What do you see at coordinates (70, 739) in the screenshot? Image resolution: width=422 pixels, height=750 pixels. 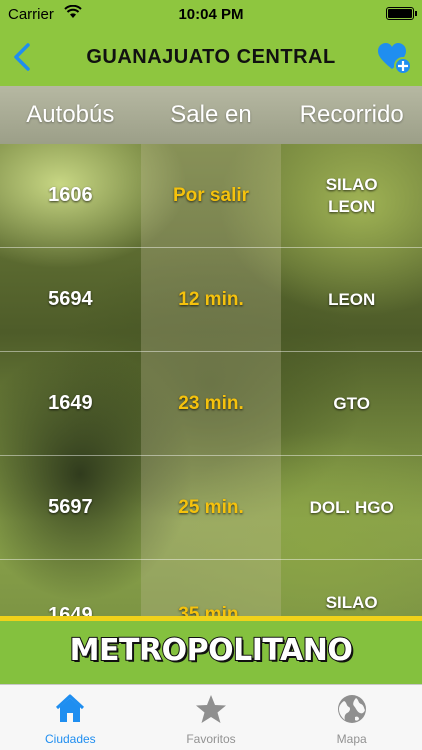 I see `tab-label: Ciudades` at bounding box center [70, 739].